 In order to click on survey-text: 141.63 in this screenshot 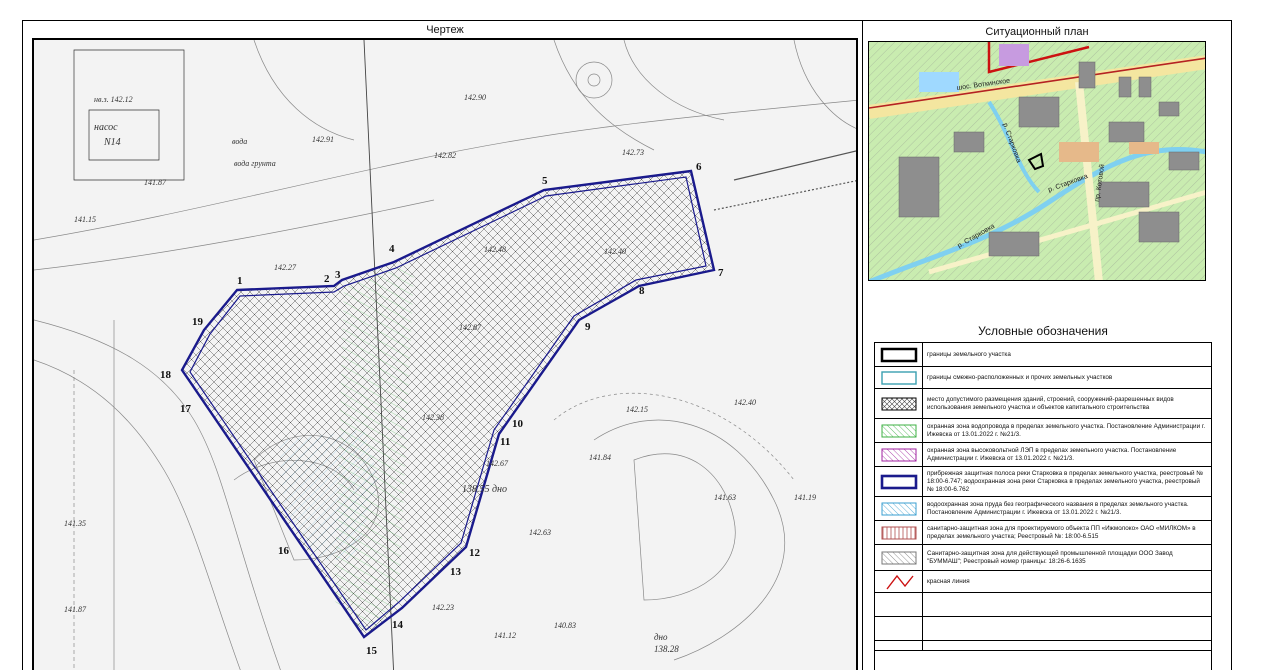, I will do `click(725, 497)`.